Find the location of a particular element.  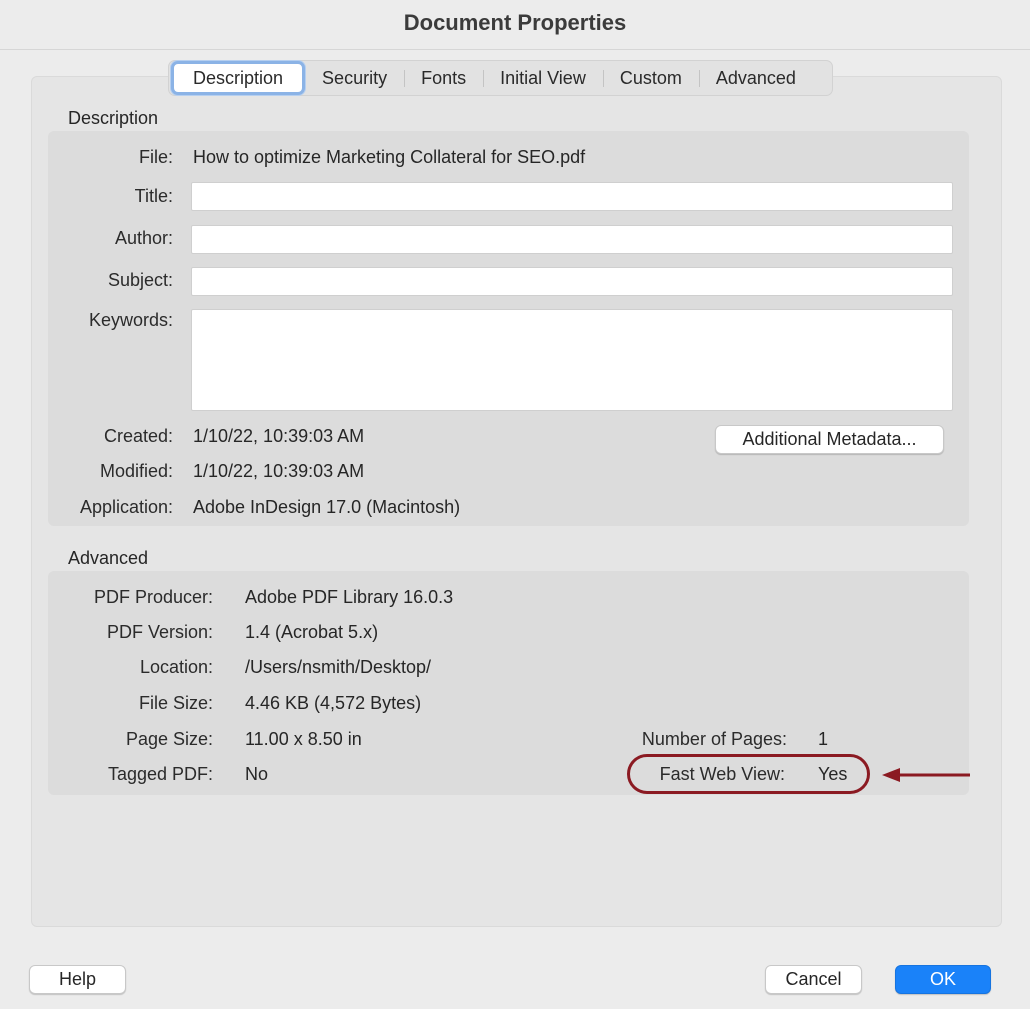

modified-value: 1/10/22, 10:39:03 AM is located at coordinates (279, 471).